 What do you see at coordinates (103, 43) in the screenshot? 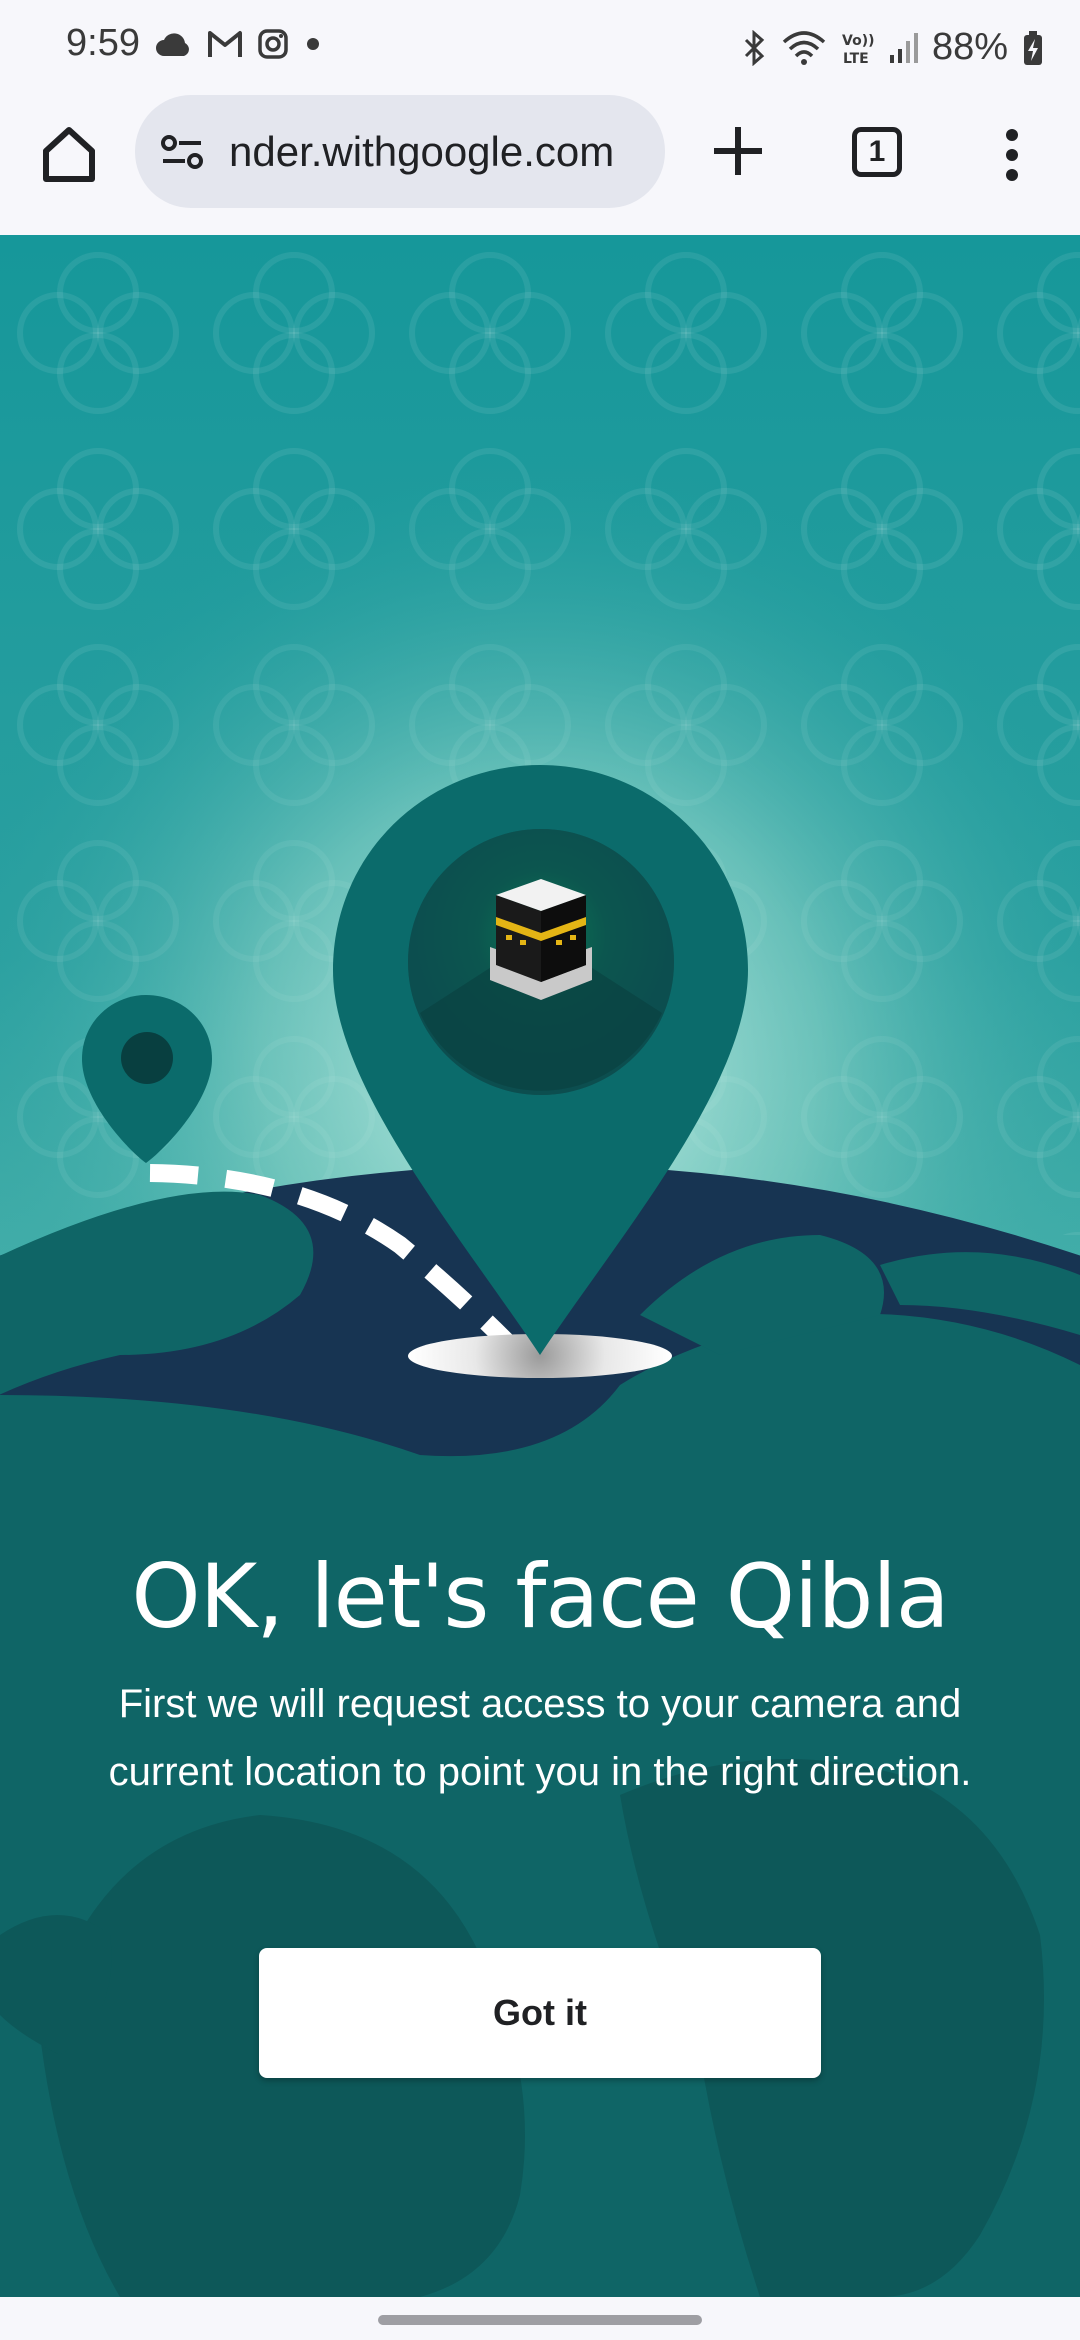
I see `status-time: 9:59` at bounding box center [103, 43].